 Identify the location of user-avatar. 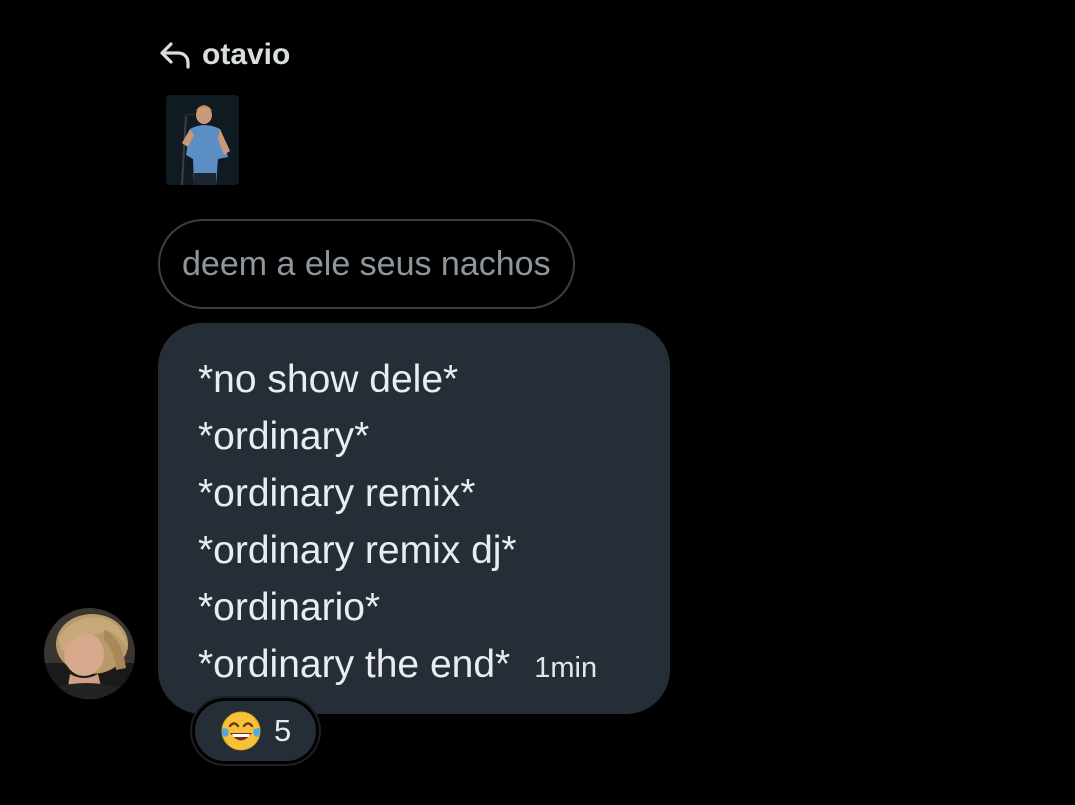
(89, 653).